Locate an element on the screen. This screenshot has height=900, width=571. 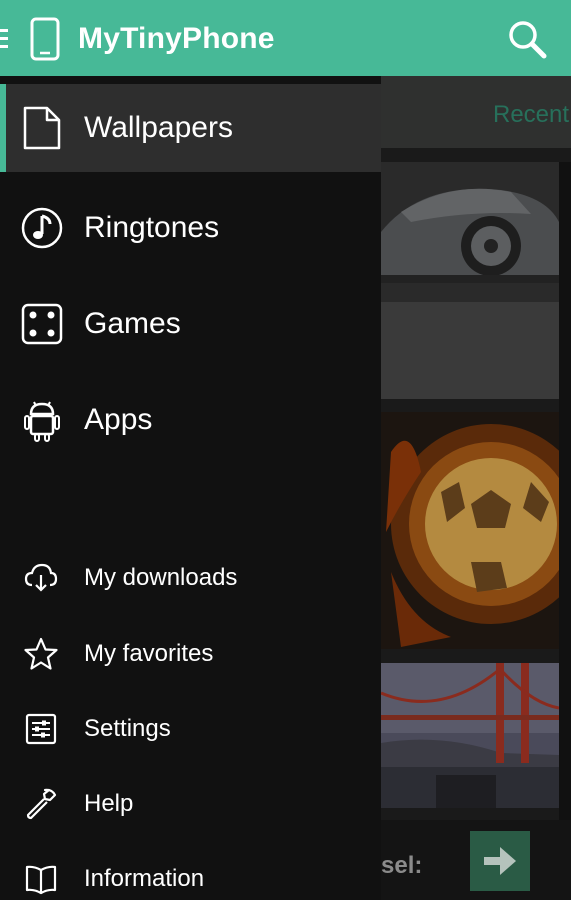
drawer-item-wallpapers: Wallpapers is located at coordinates (190, 128).